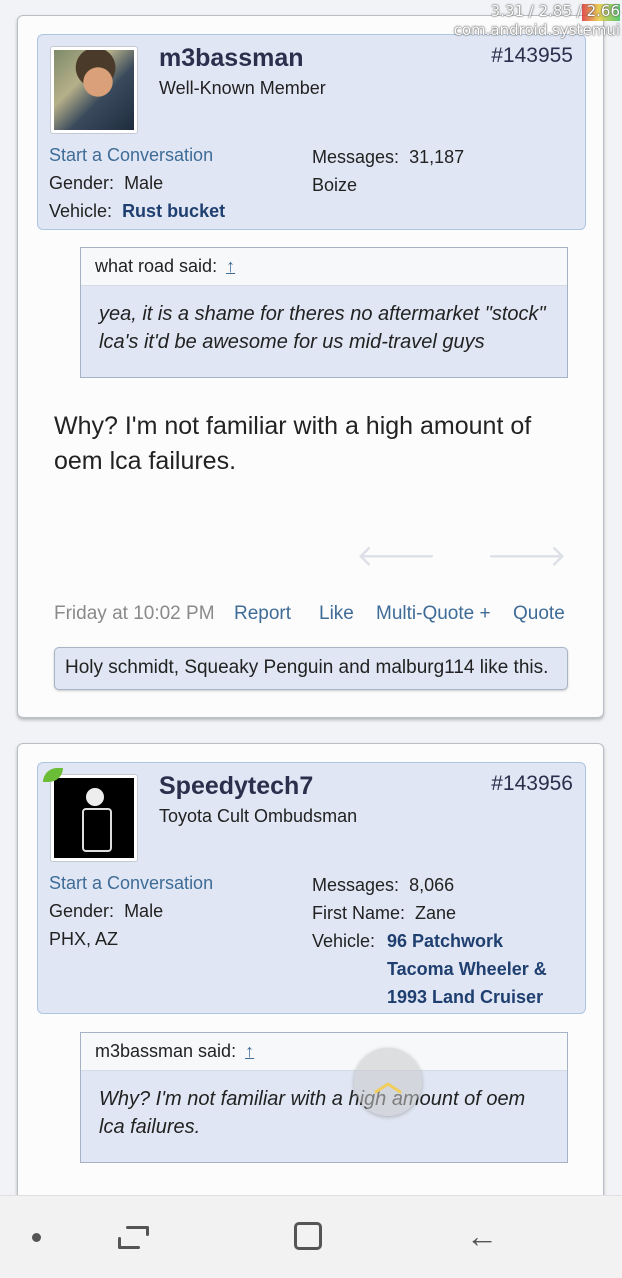 This screenshot has height=1278, width=622. Describe the element at coordinates (166, 1051) in the screenshot. I see `quote-author: m3bassman said:` at that location.